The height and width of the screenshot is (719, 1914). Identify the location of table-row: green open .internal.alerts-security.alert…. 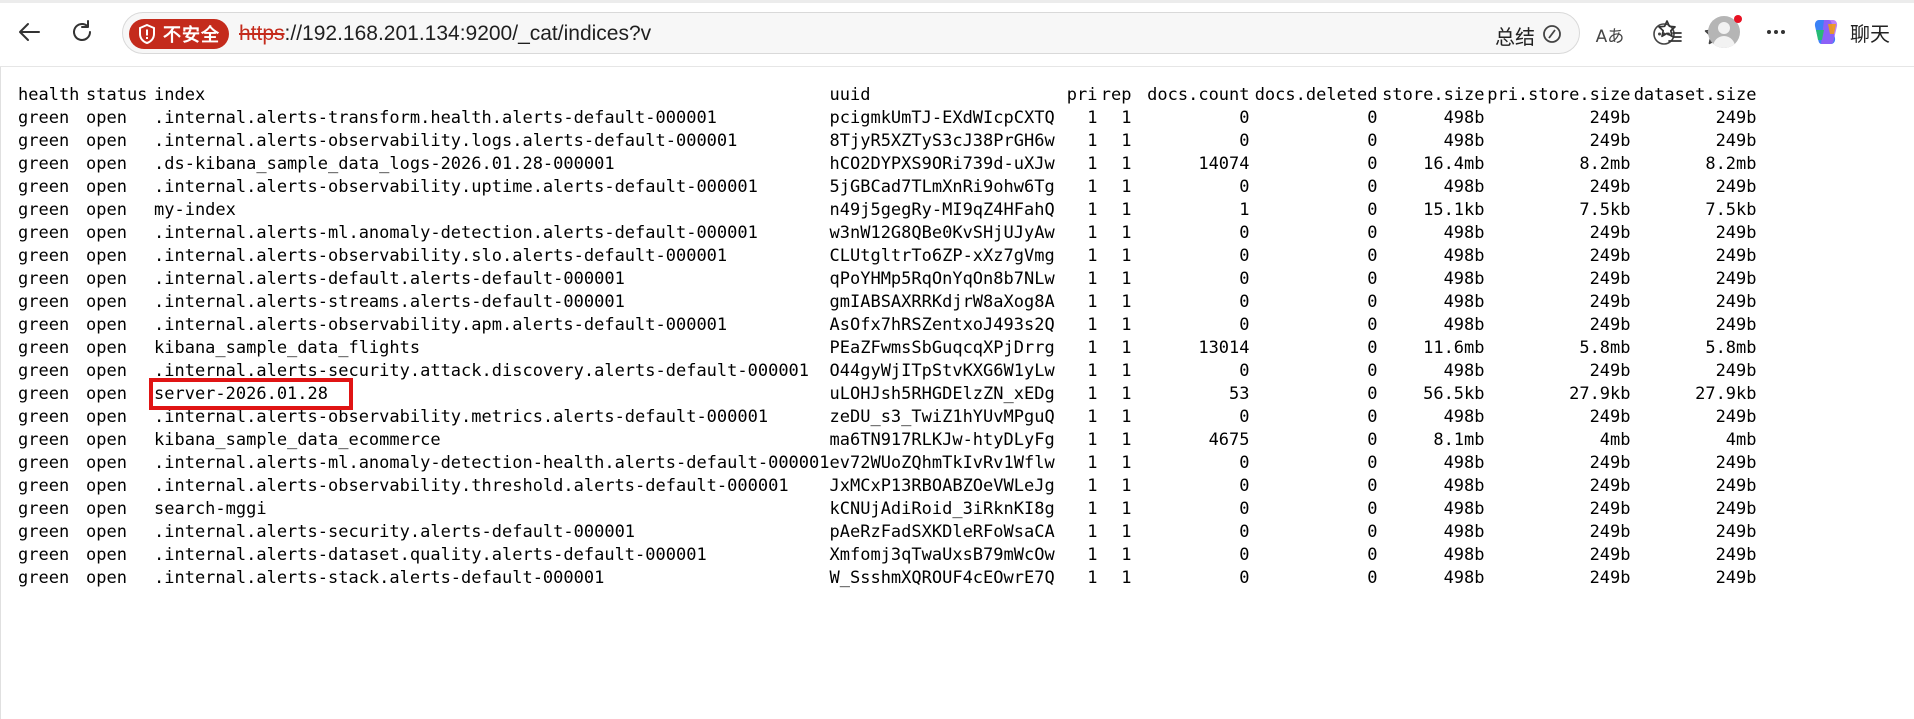
(887, 532).